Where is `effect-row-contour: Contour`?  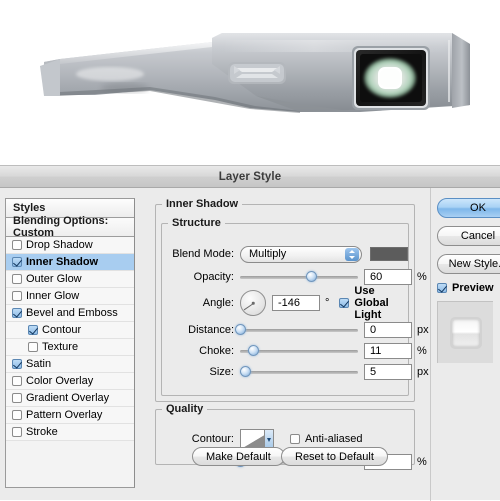
effect-row-contour: Contour is located at coordinates (70, 330).